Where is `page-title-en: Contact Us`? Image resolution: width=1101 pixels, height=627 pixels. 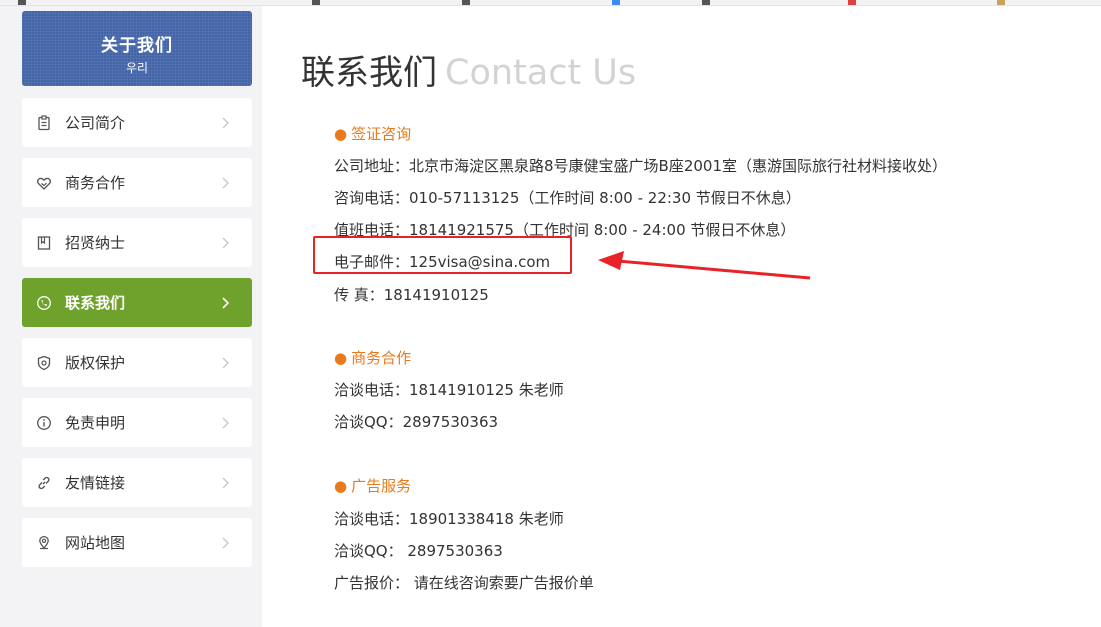
page-title-en: Contact Us is located at coordinates (541, 73).